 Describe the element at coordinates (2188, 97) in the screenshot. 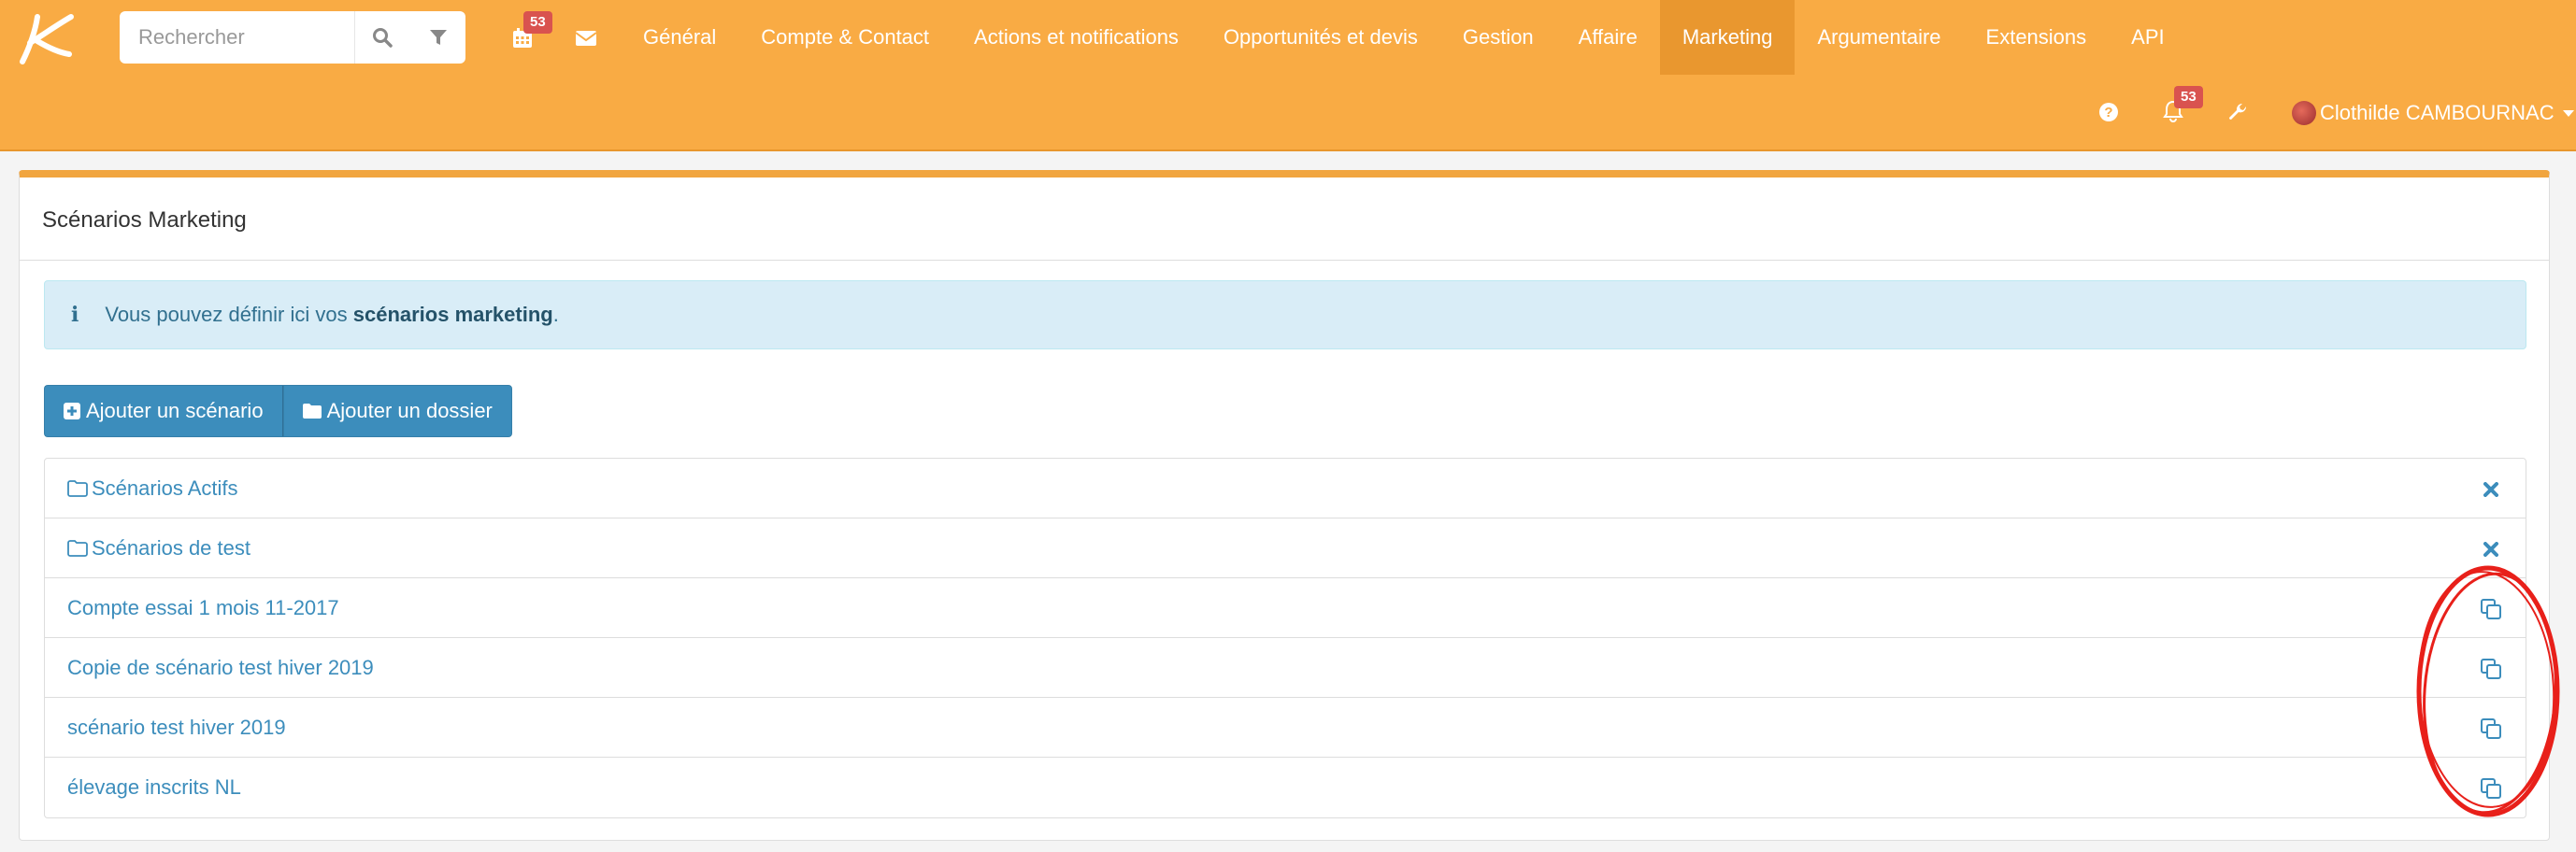

I see `notifications-badge: 53` at that location.